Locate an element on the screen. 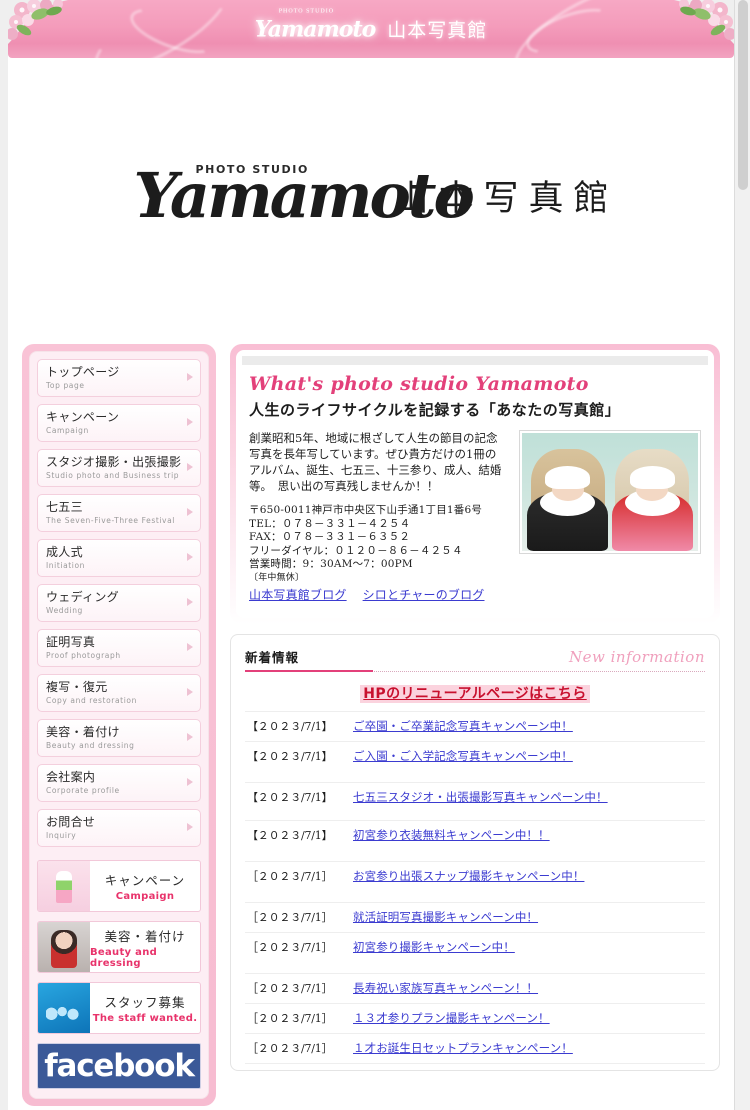  sidebar-item-inquiry: お問合せ Inquiry is located at coordinates (119, 828).